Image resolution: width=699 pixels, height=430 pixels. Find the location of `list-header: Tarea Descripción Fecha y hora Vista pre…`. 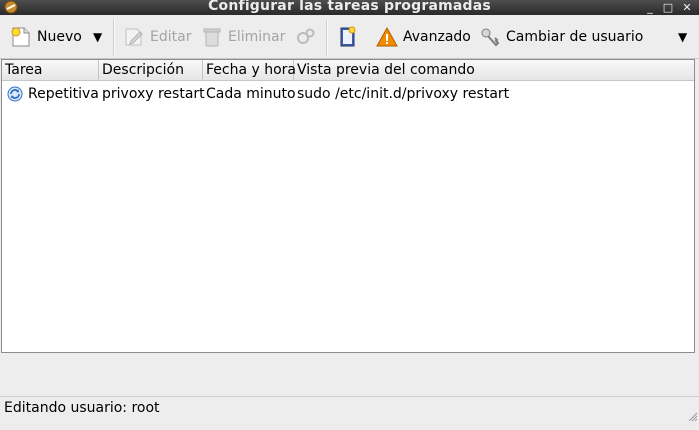

list-header: Tarea Descripción Fecha y hora Vista pre… is located at coordinates (348, 70).